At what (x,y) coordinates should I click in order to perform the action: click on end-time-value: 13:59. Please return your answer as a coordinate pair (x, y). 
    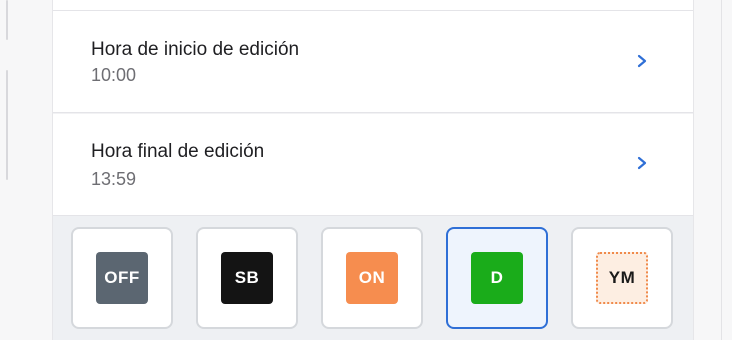
    Looking at the image, I should click on (114, 179).